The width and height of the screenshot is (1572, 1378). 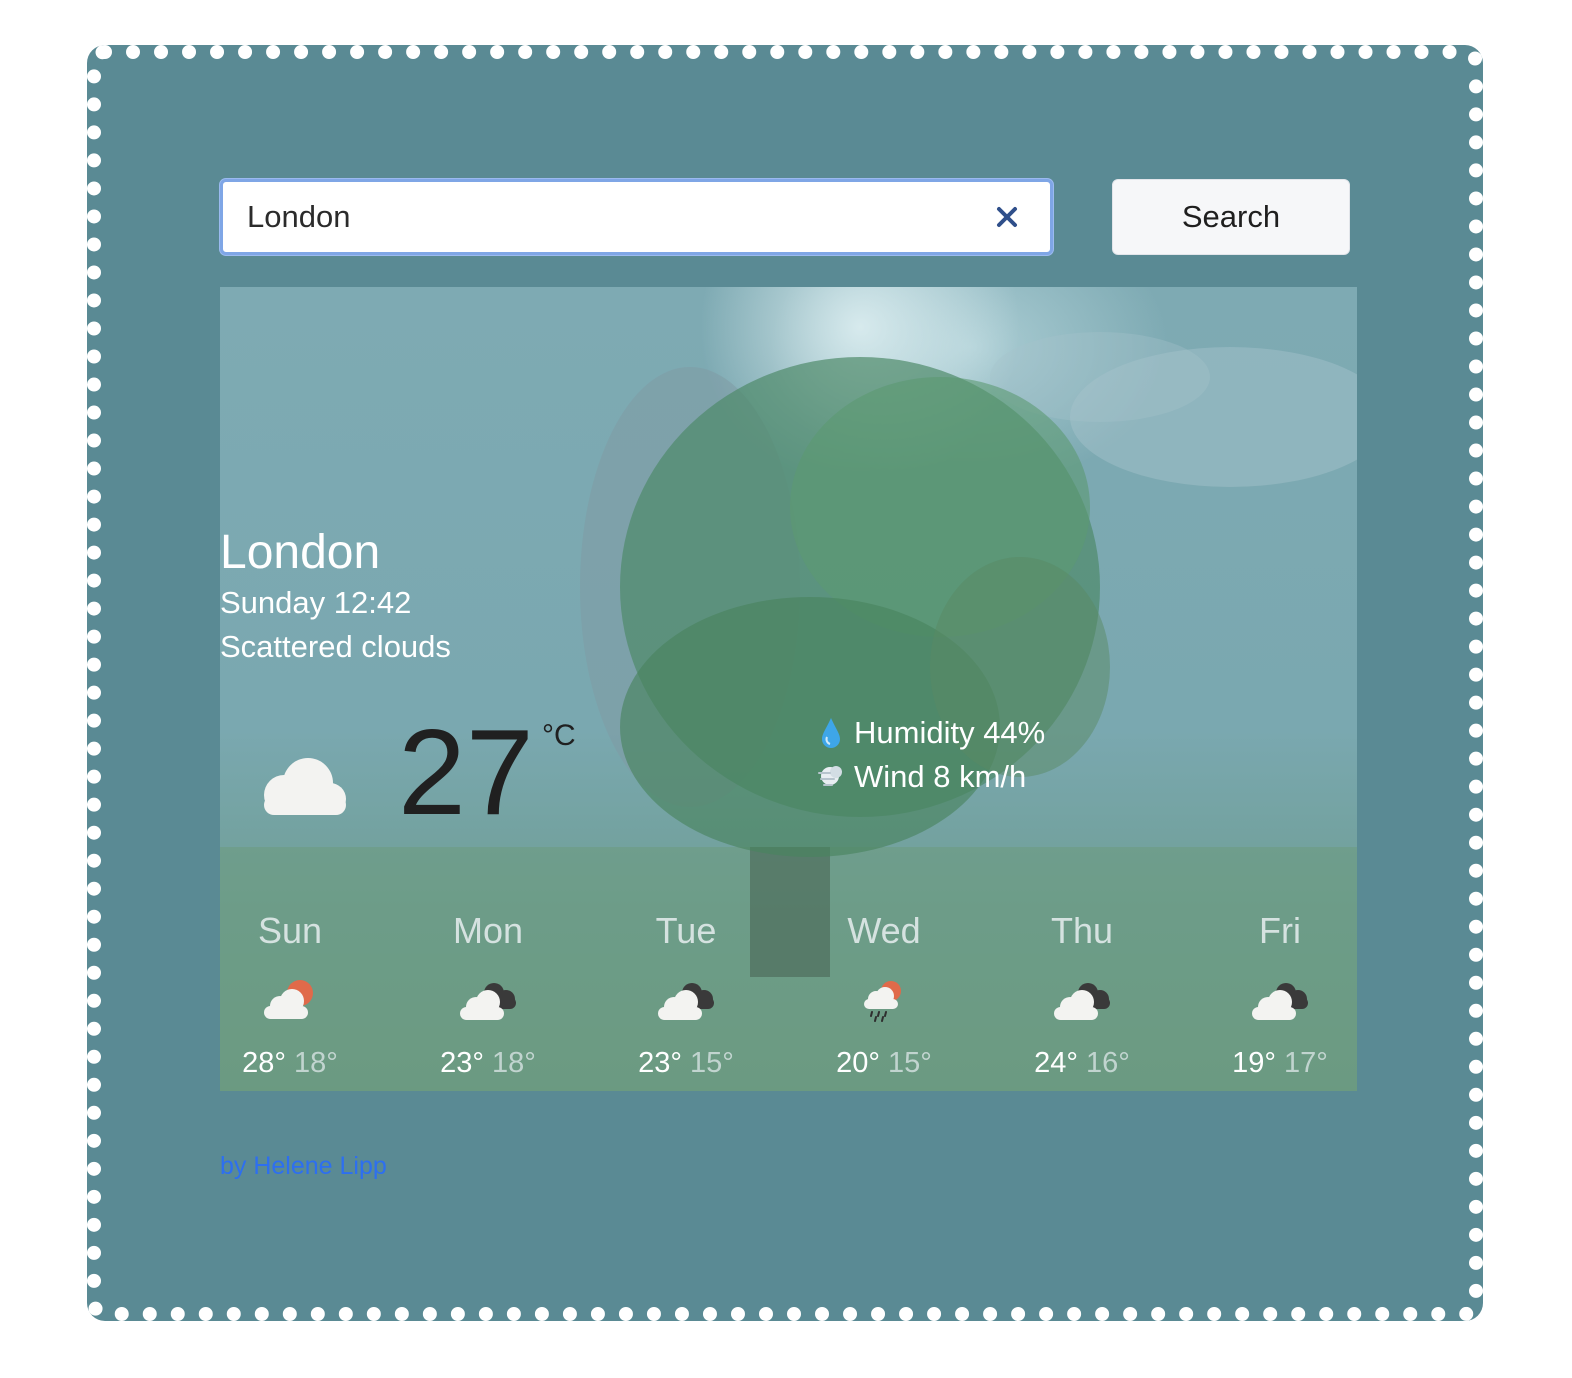 What do you see at coordinates (466, 772) in the screenshot?
I see `current-temperature: 27` at bounding box center [466, 772].